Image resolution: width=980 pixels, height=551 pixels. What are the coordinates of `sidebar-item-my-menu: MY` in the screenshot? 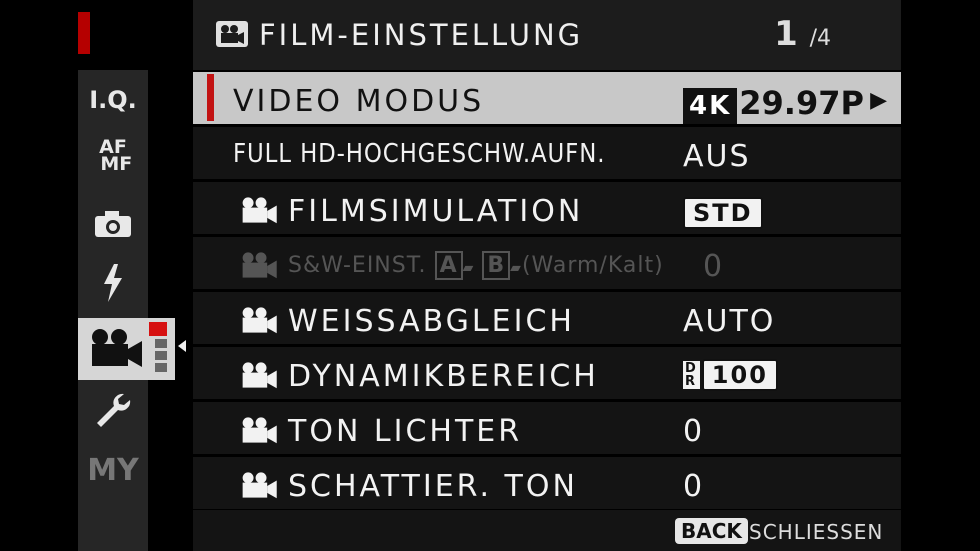 It's located at (113, 470).